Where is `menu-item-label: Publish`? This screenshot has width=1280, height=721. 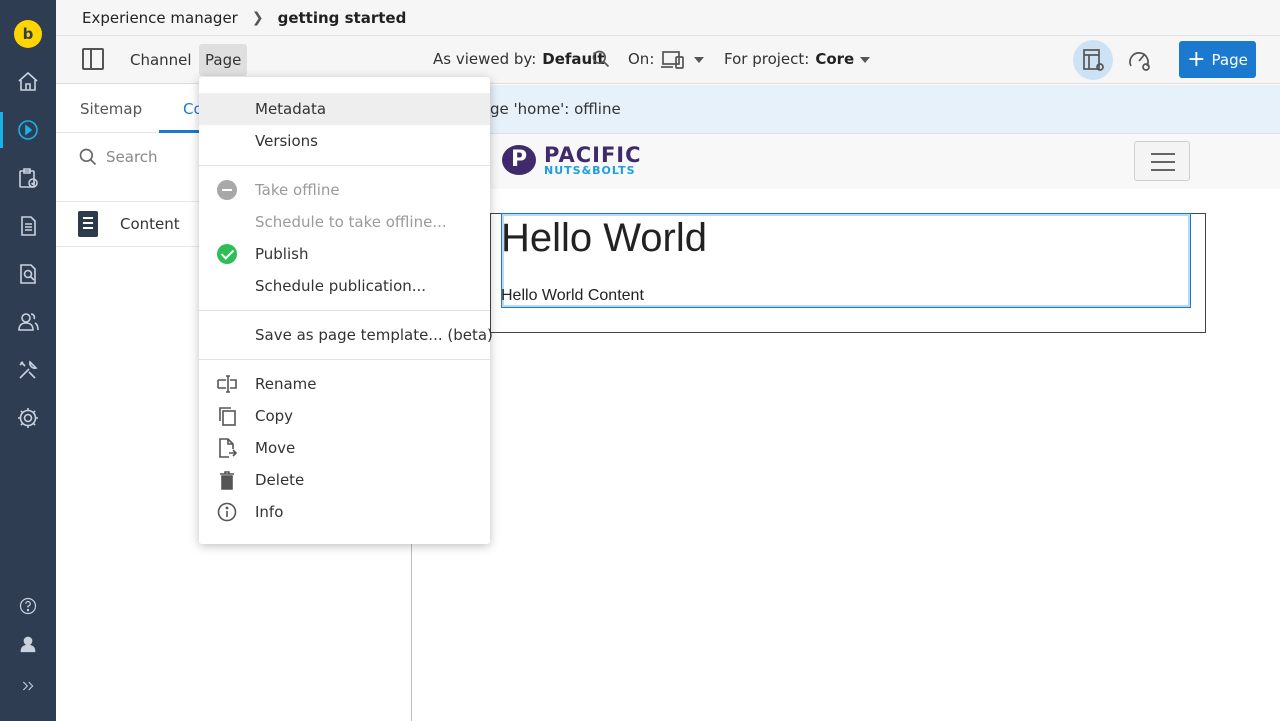 menu-item-label: Publish is located at coordinates (282, 254).